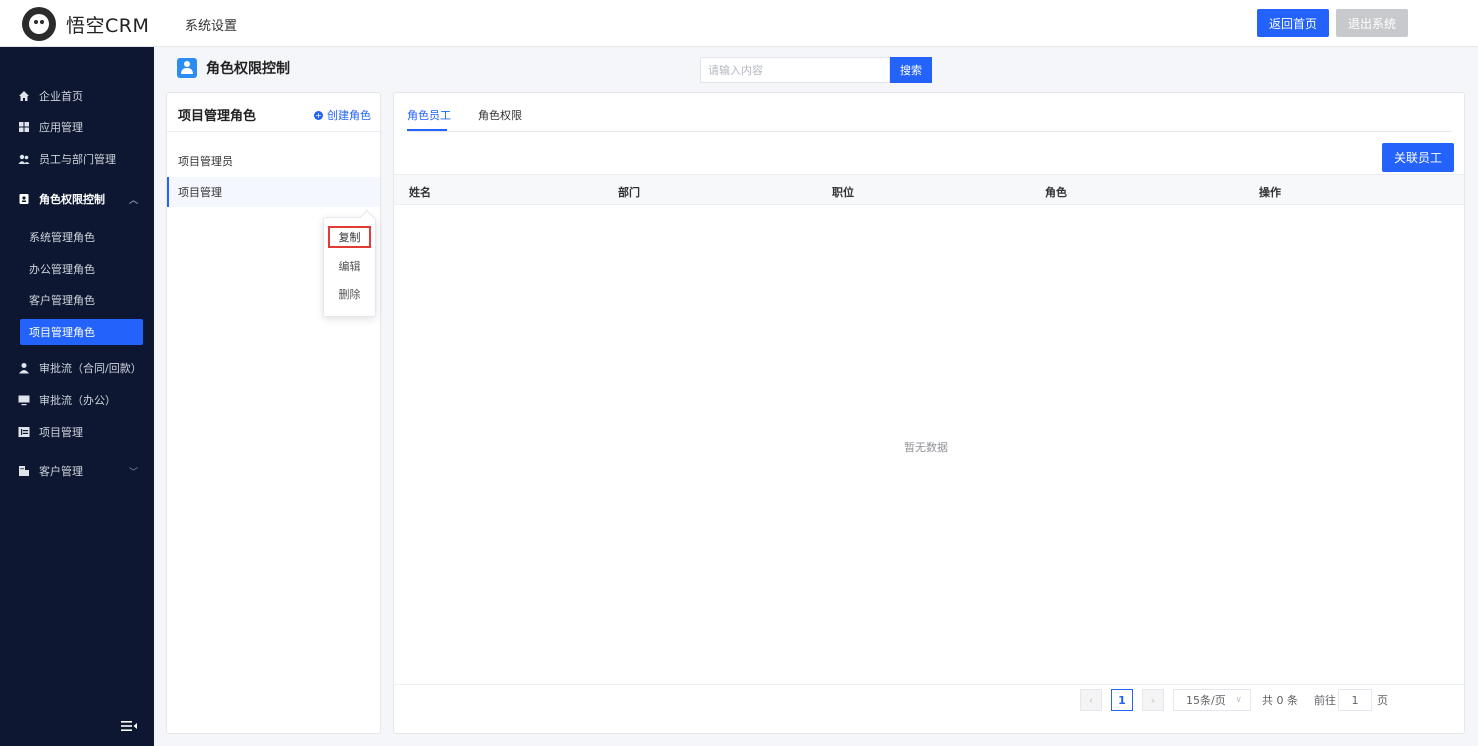 The image size is (1478, 746). What do you see at coordinates (273, 131) in the screenshot?
I see `divider` at bounding box center [273, 131].